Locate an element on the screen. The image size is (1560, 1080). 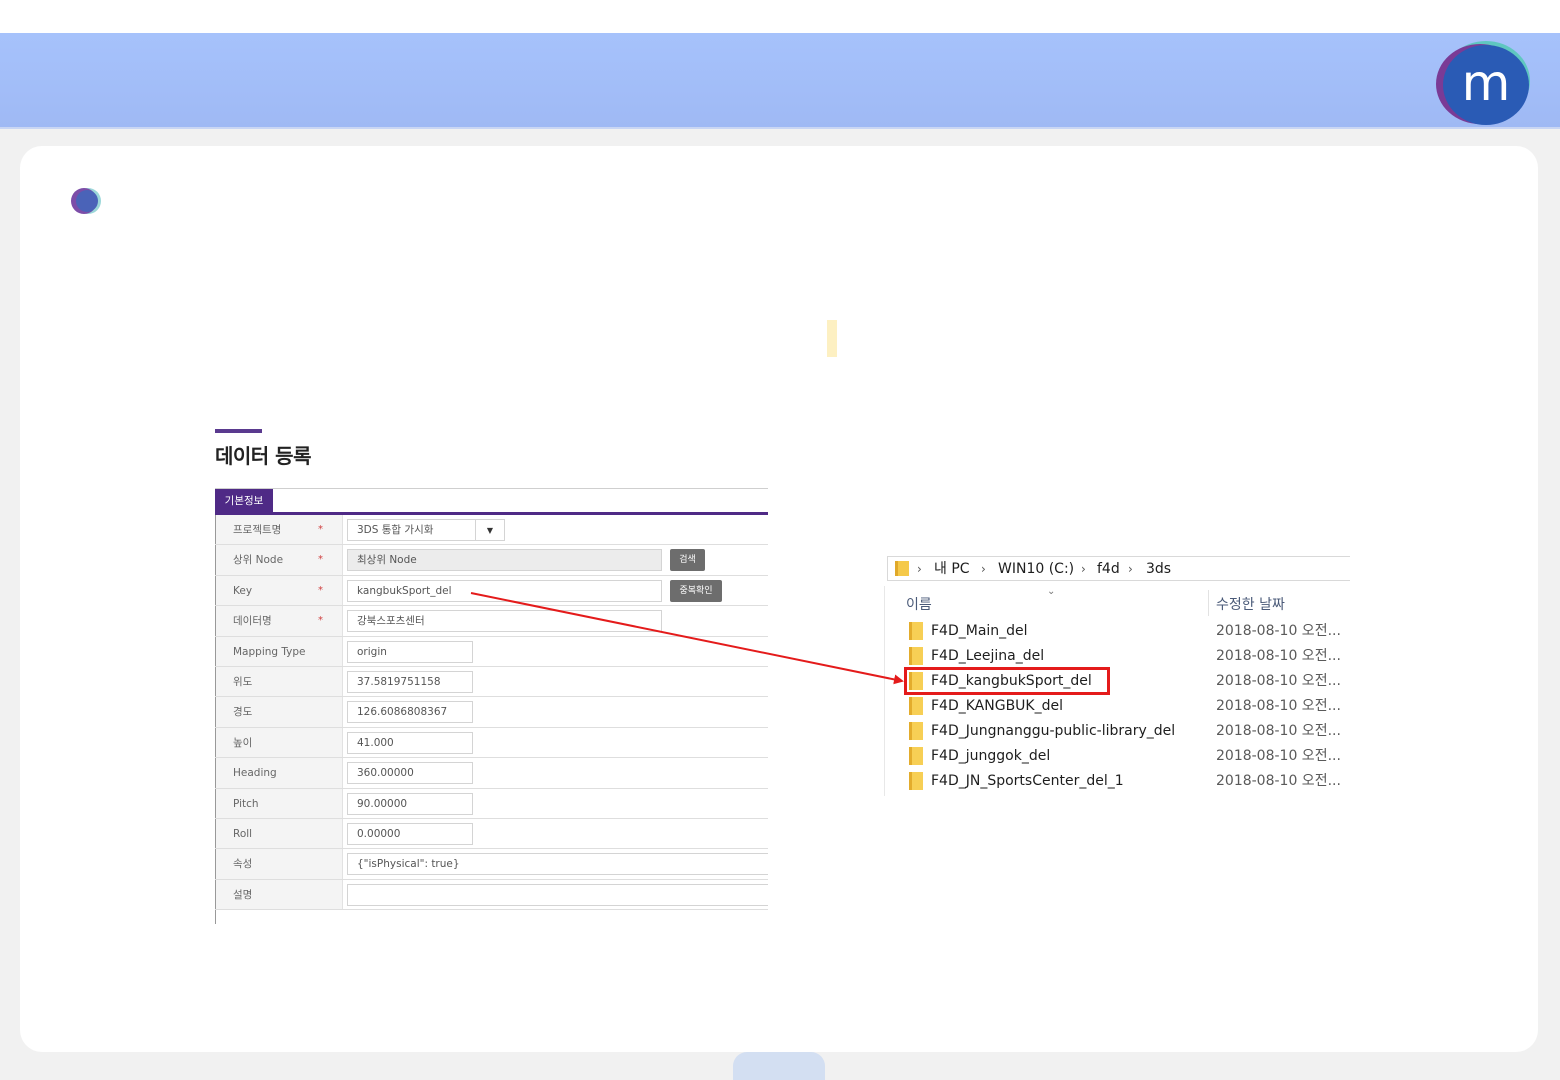
row-label: Heading is located at coordinates (279, 773).